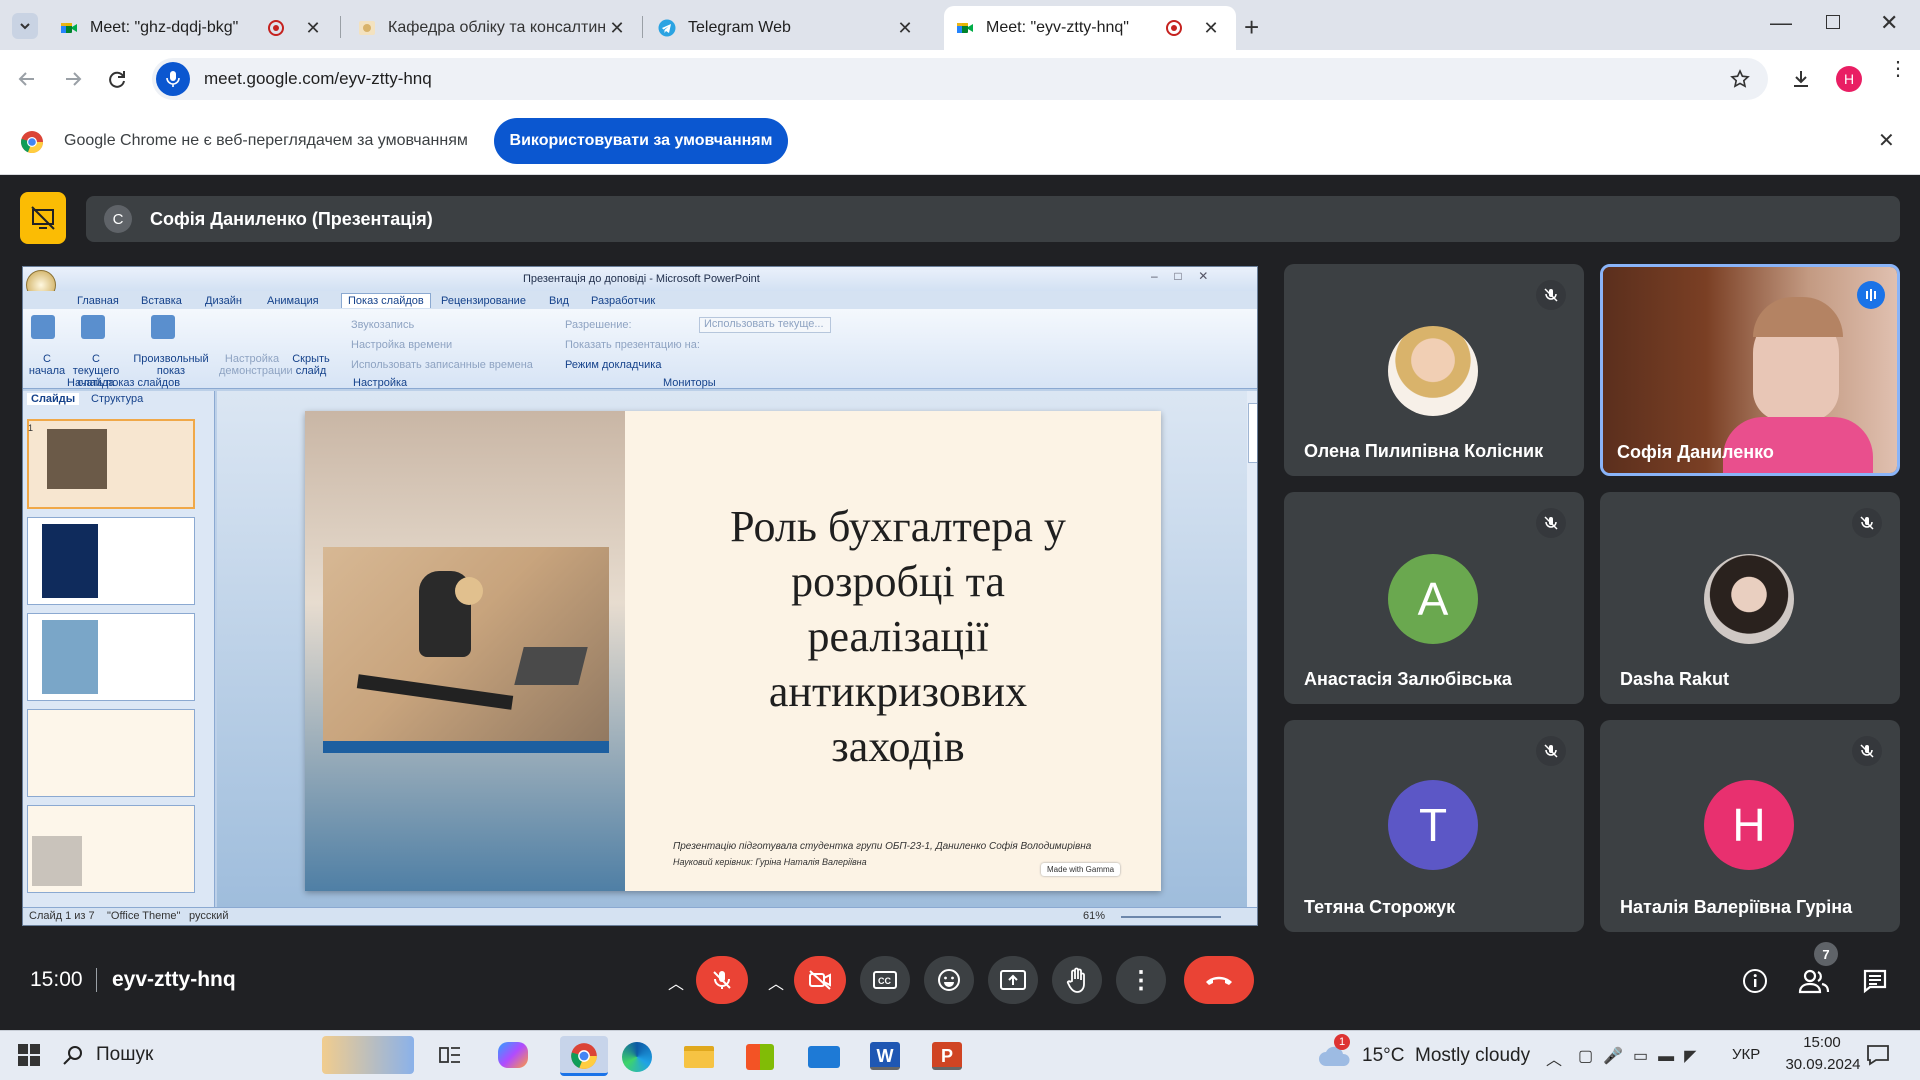  What do you see at coordinates (368, 1055) in the screenshot?
I see `search-highlight-image` at bounding box center [368, 1055].